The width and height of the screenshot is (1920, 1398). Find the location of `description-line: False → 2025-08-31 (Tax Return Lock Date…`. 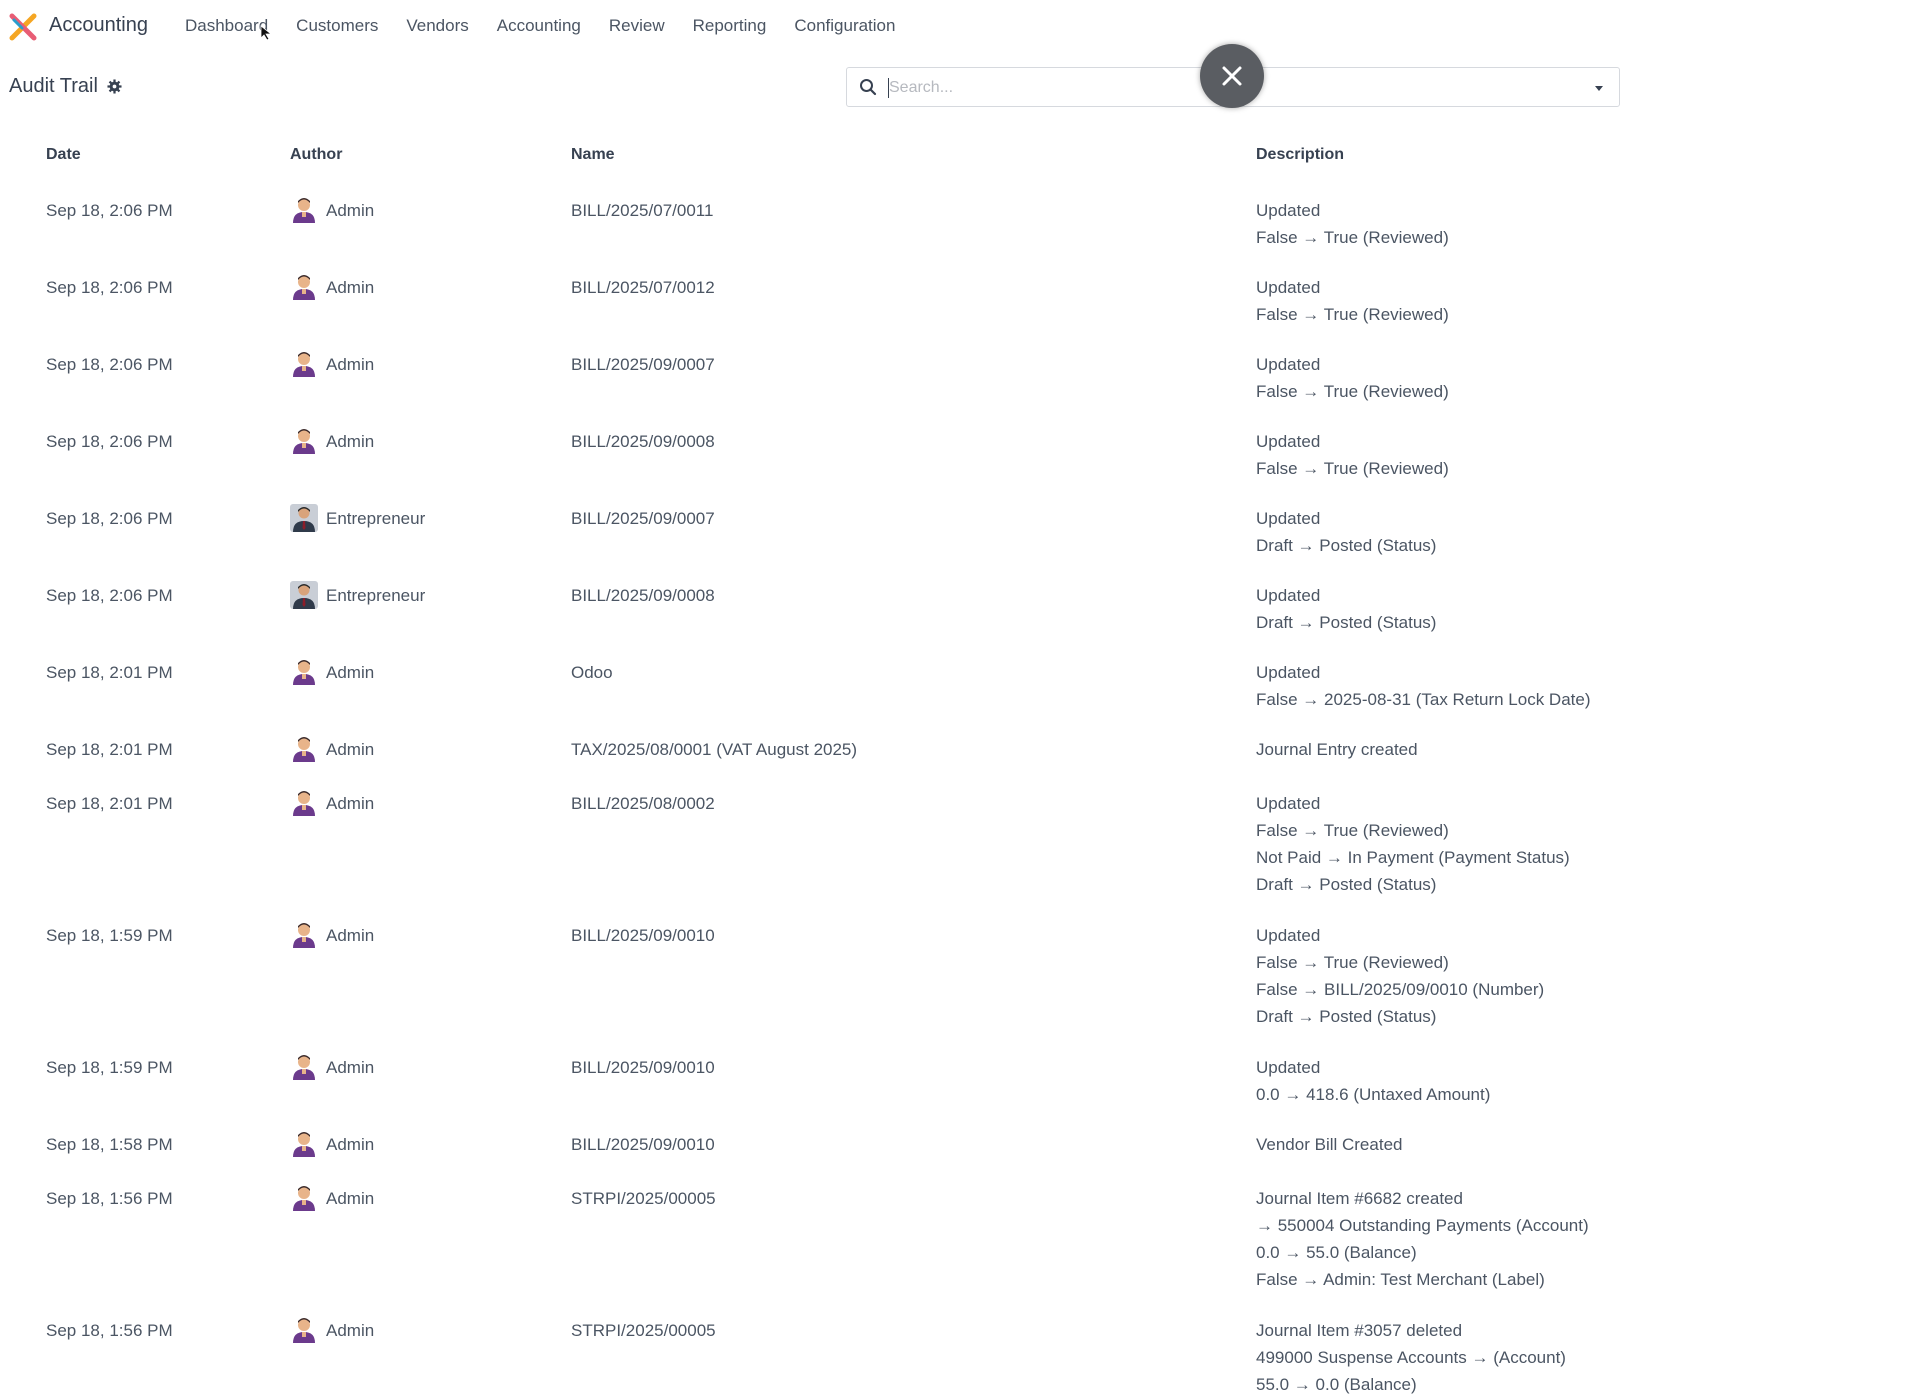

description-line: False → 2025-08-31 (Tax Return Lock Date… is located at coordinates (1423, 699).